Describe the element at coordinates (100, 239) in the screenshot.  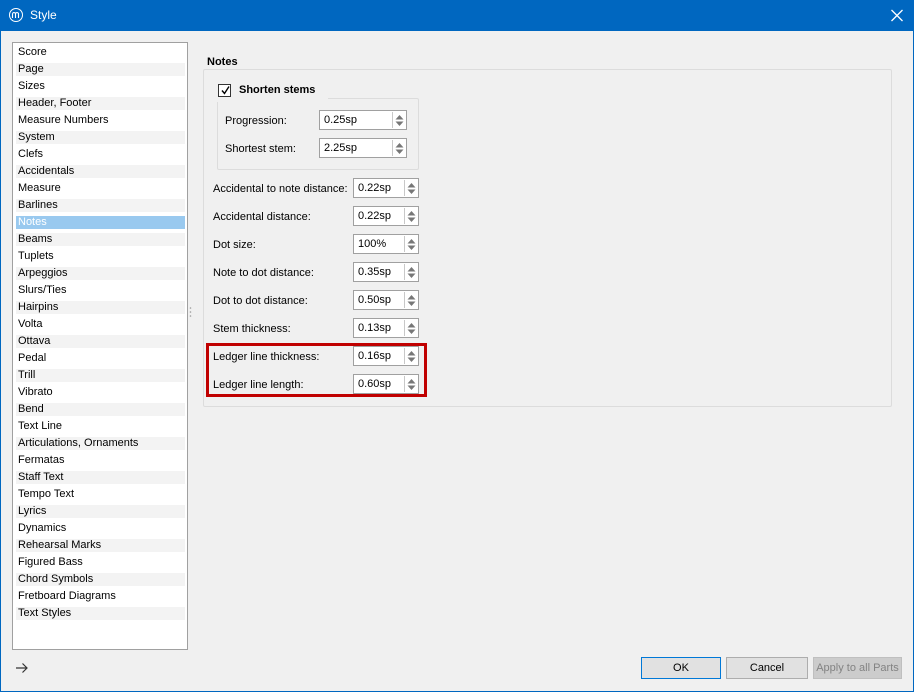
I see `sidebar-item-beams: Beams` at that location.